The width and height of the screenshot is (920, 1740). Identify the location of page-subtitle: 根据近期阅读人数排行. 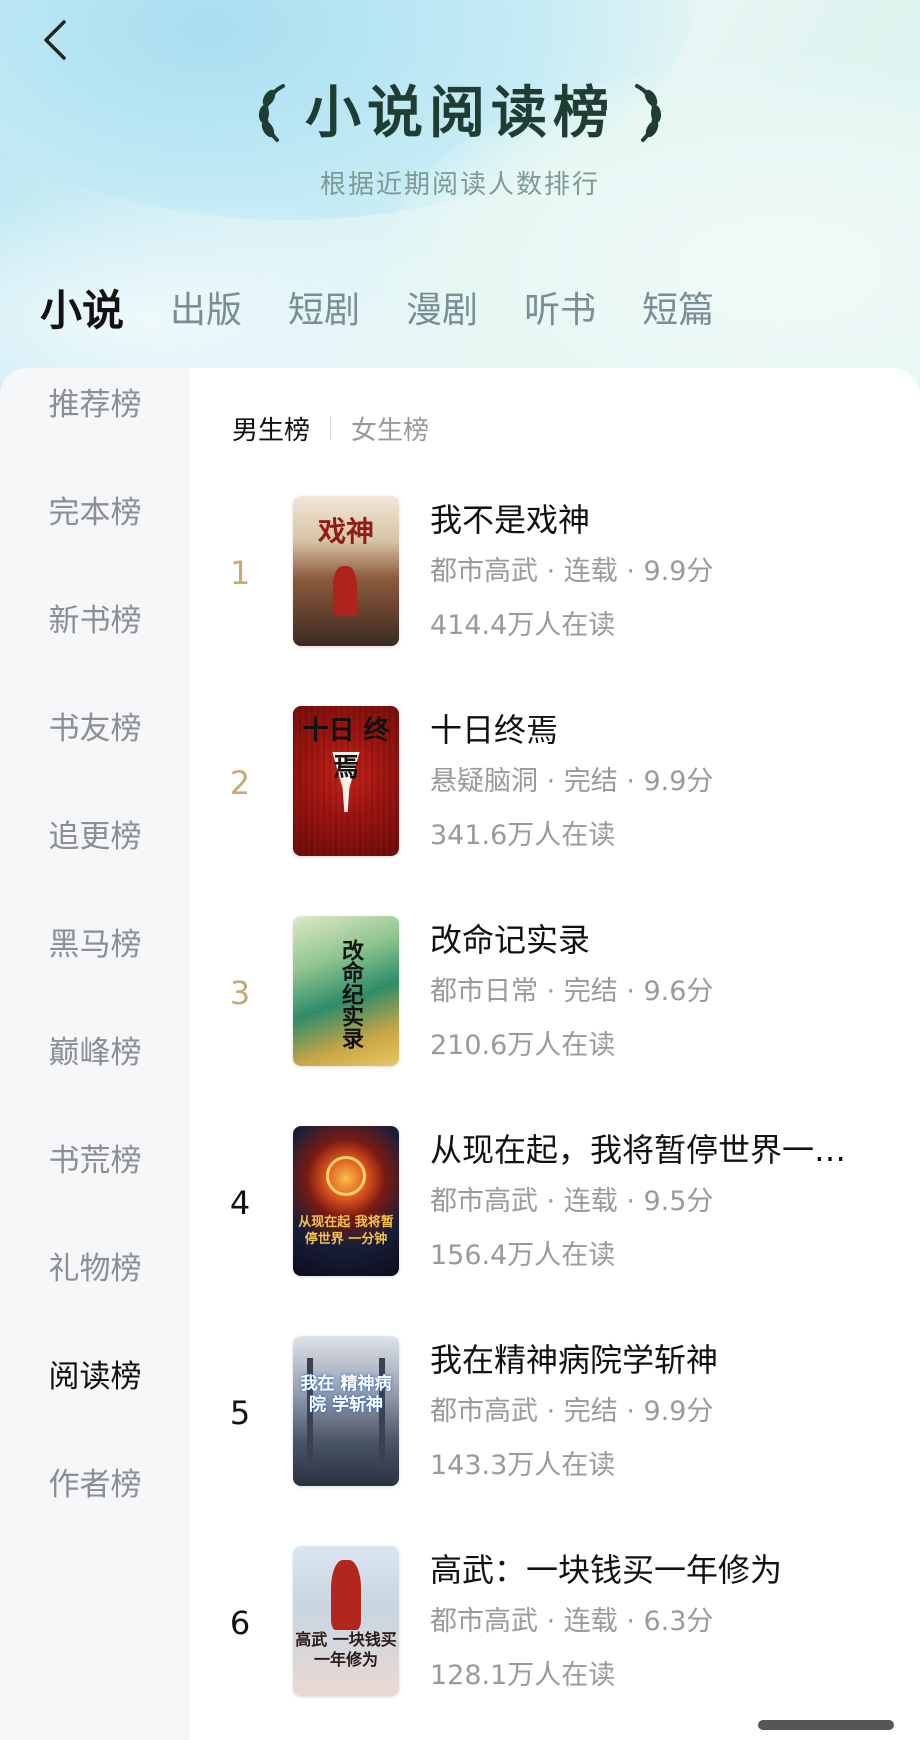
(459, 185).